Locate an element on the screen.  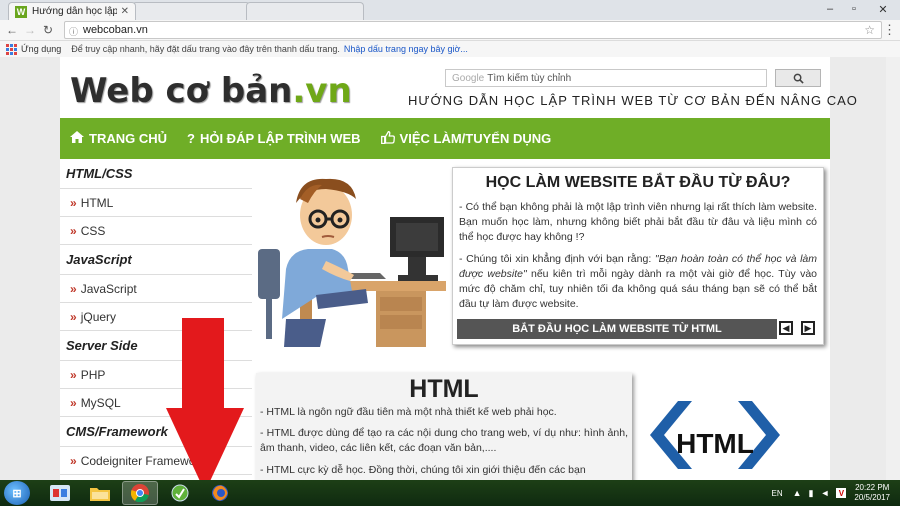
hero-title: HỌC LÀM WEBSITE BẮT ĐẦU TỪ ĐÂU? is located at coordinates (638, 182).